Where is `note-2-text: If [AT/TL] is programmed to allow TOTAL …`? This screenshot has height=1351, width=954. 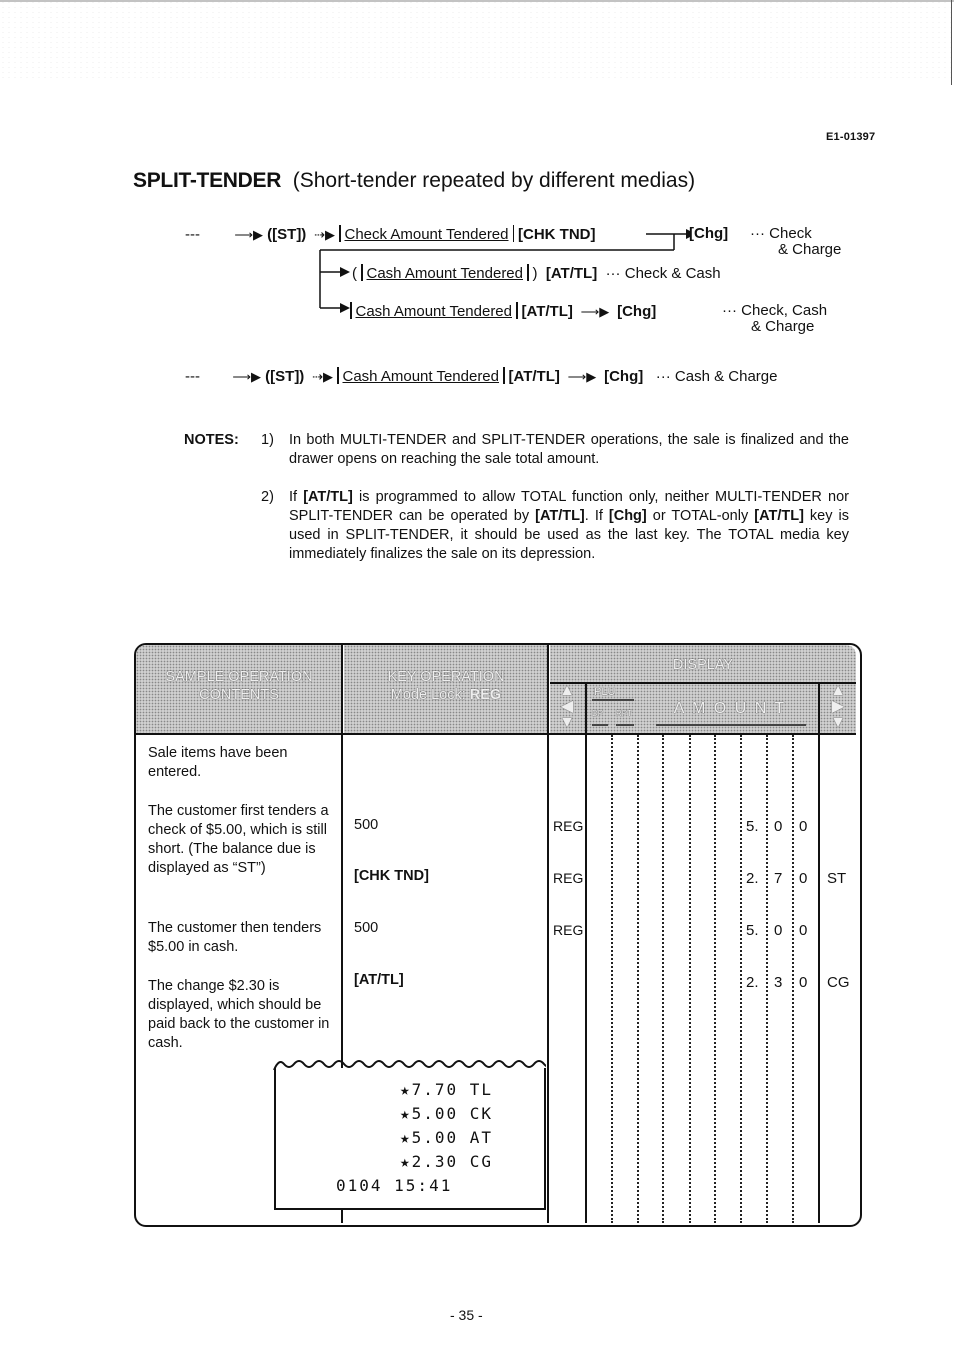
note-2-text: If [AT/TL] is programmed to allow TOTAL … is located at coordinates (569, 526).